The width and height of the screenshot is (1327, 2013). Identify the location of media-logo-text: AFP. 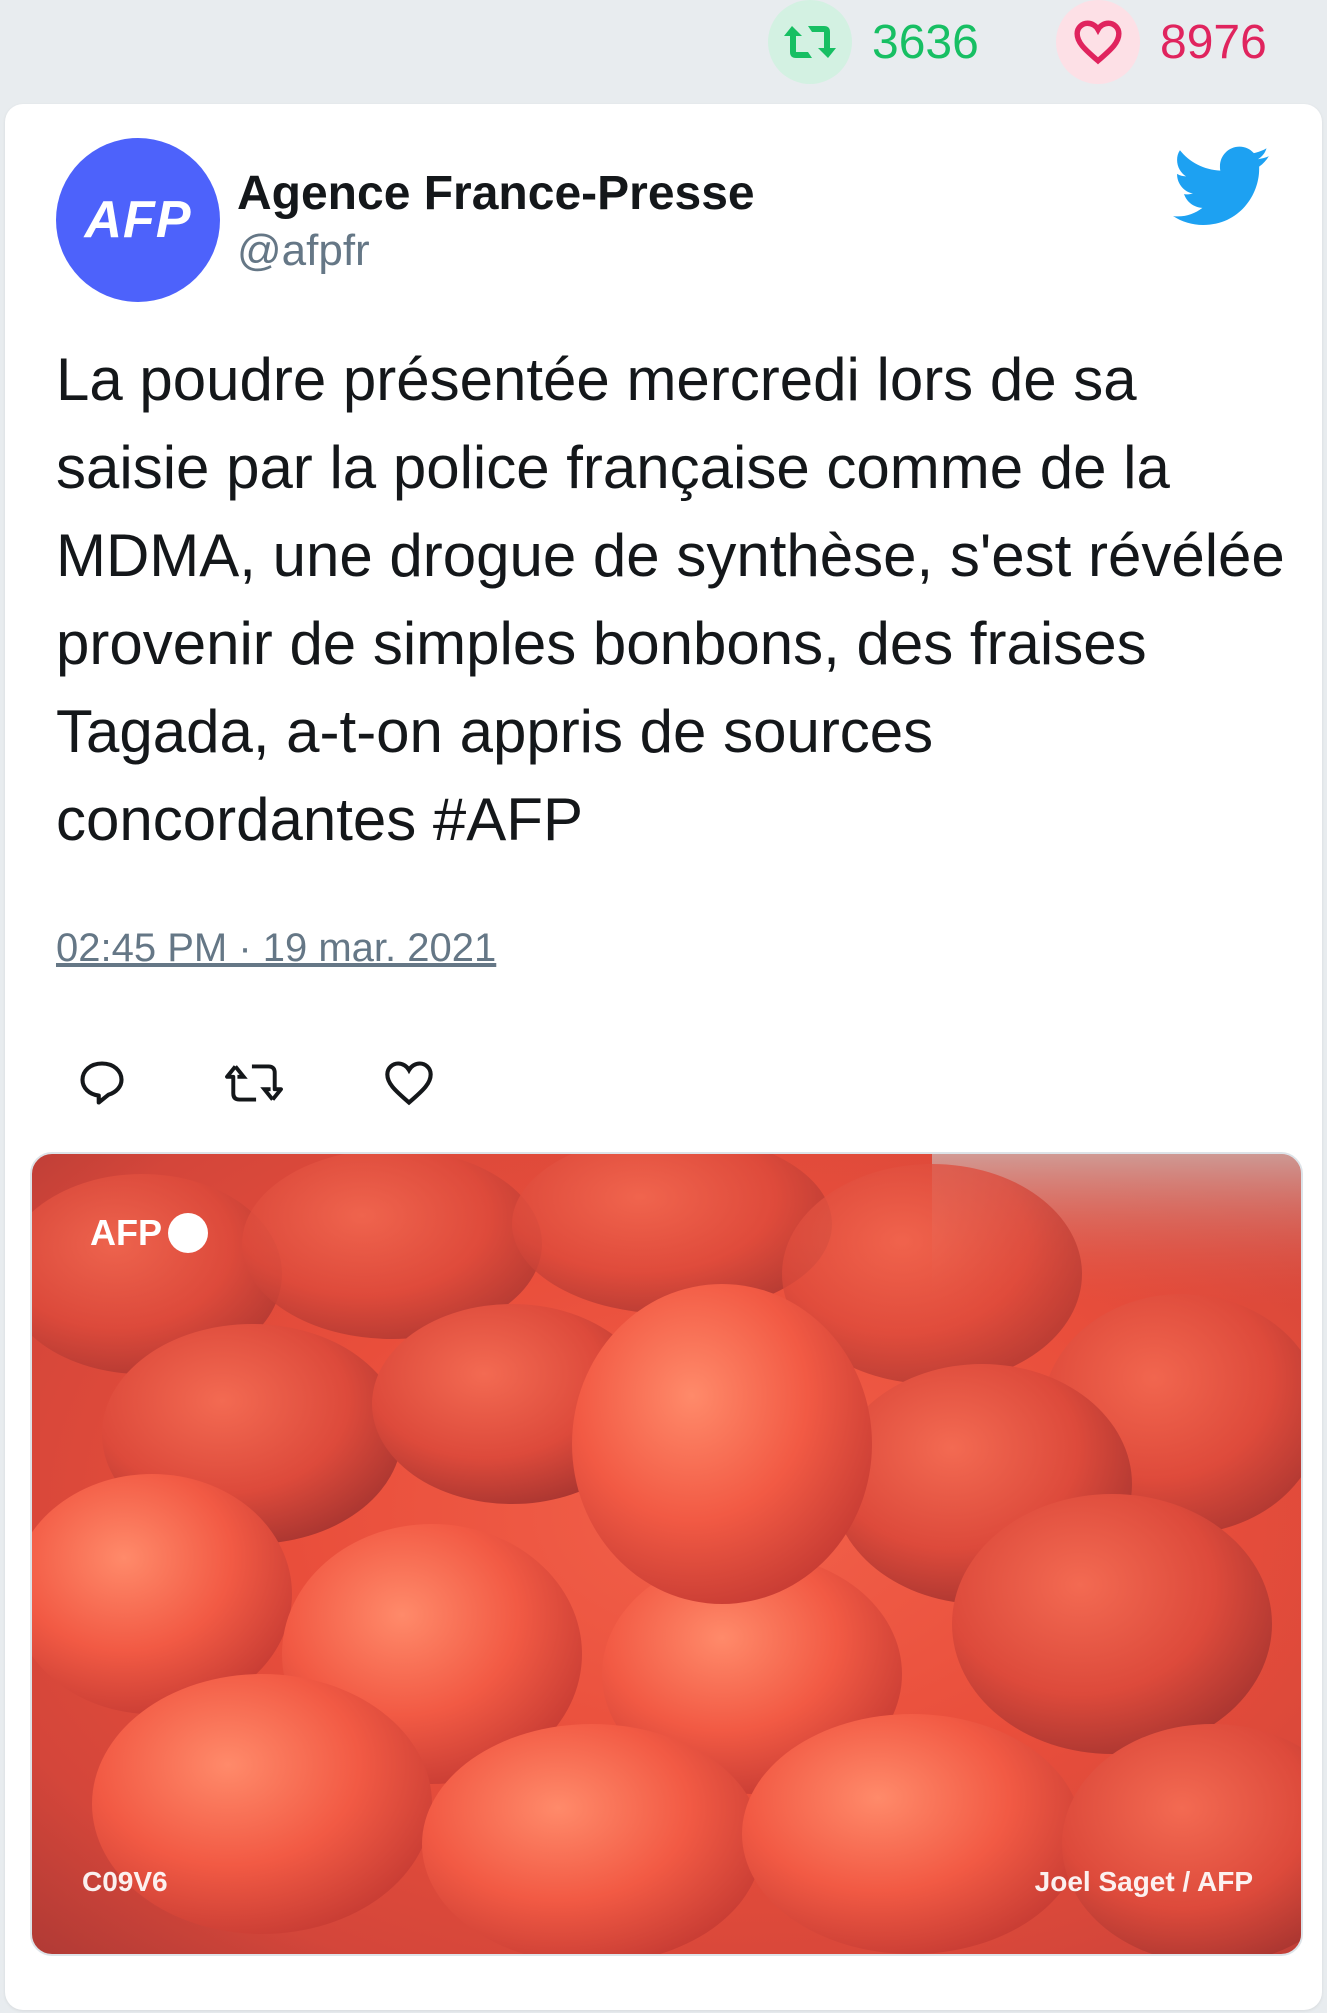
(126, 1232).